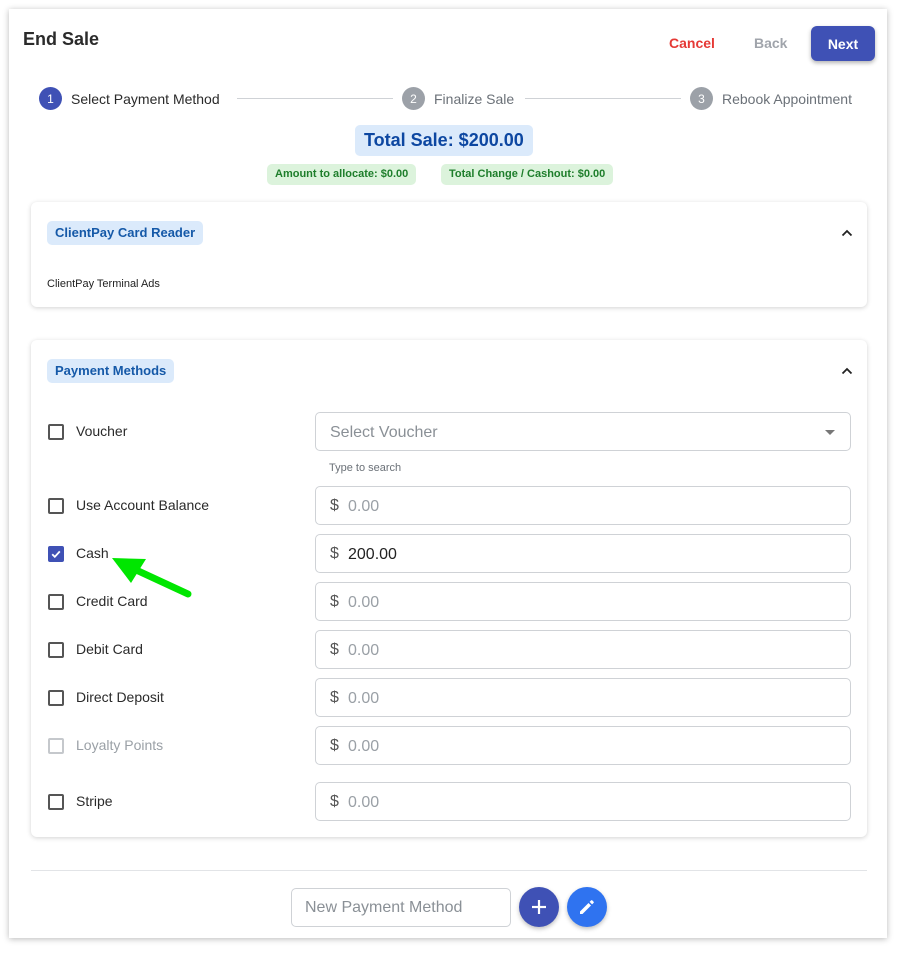 The width and height of the screenshot is (902, 953). Describe the element at coordinates (120, 697) in the screenshot. I see `direct-deposit-label: Direct Deposit` at that location.